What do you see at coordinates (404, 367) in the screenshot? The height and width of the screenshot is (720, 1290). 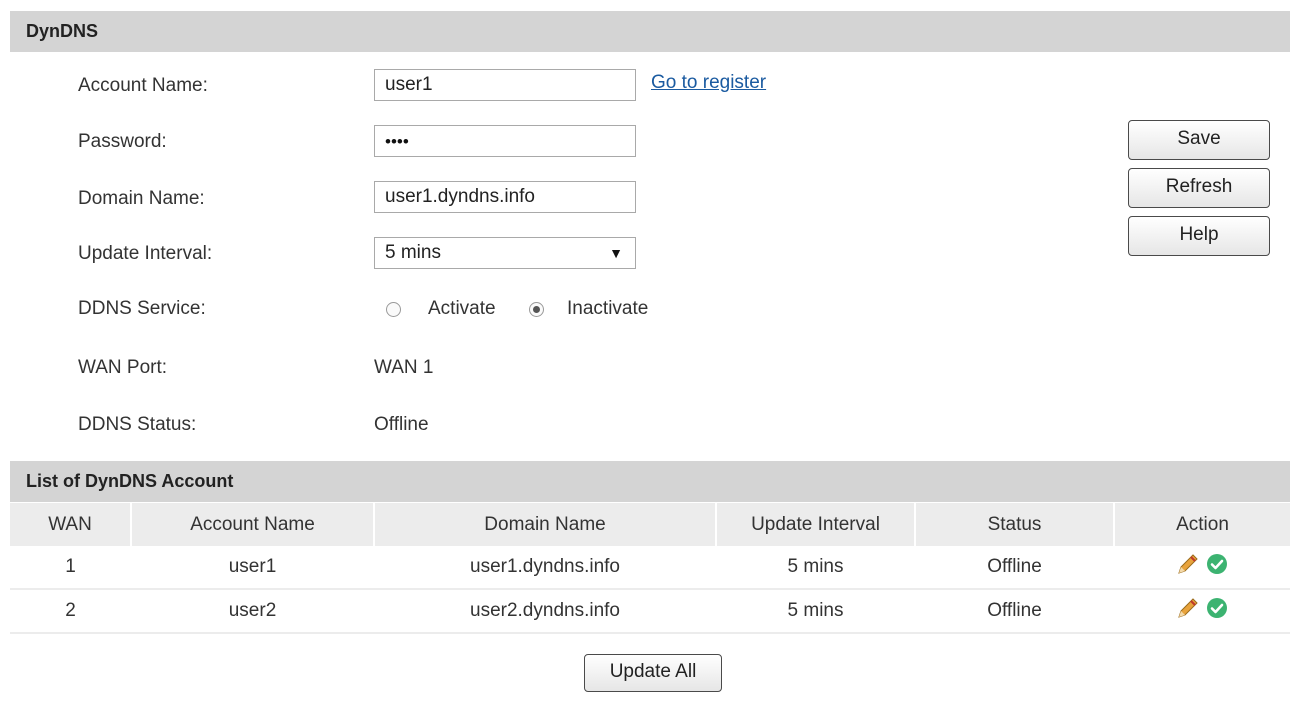 I see `wan-port-value: WAN 1` at bounding box center [404, 367].